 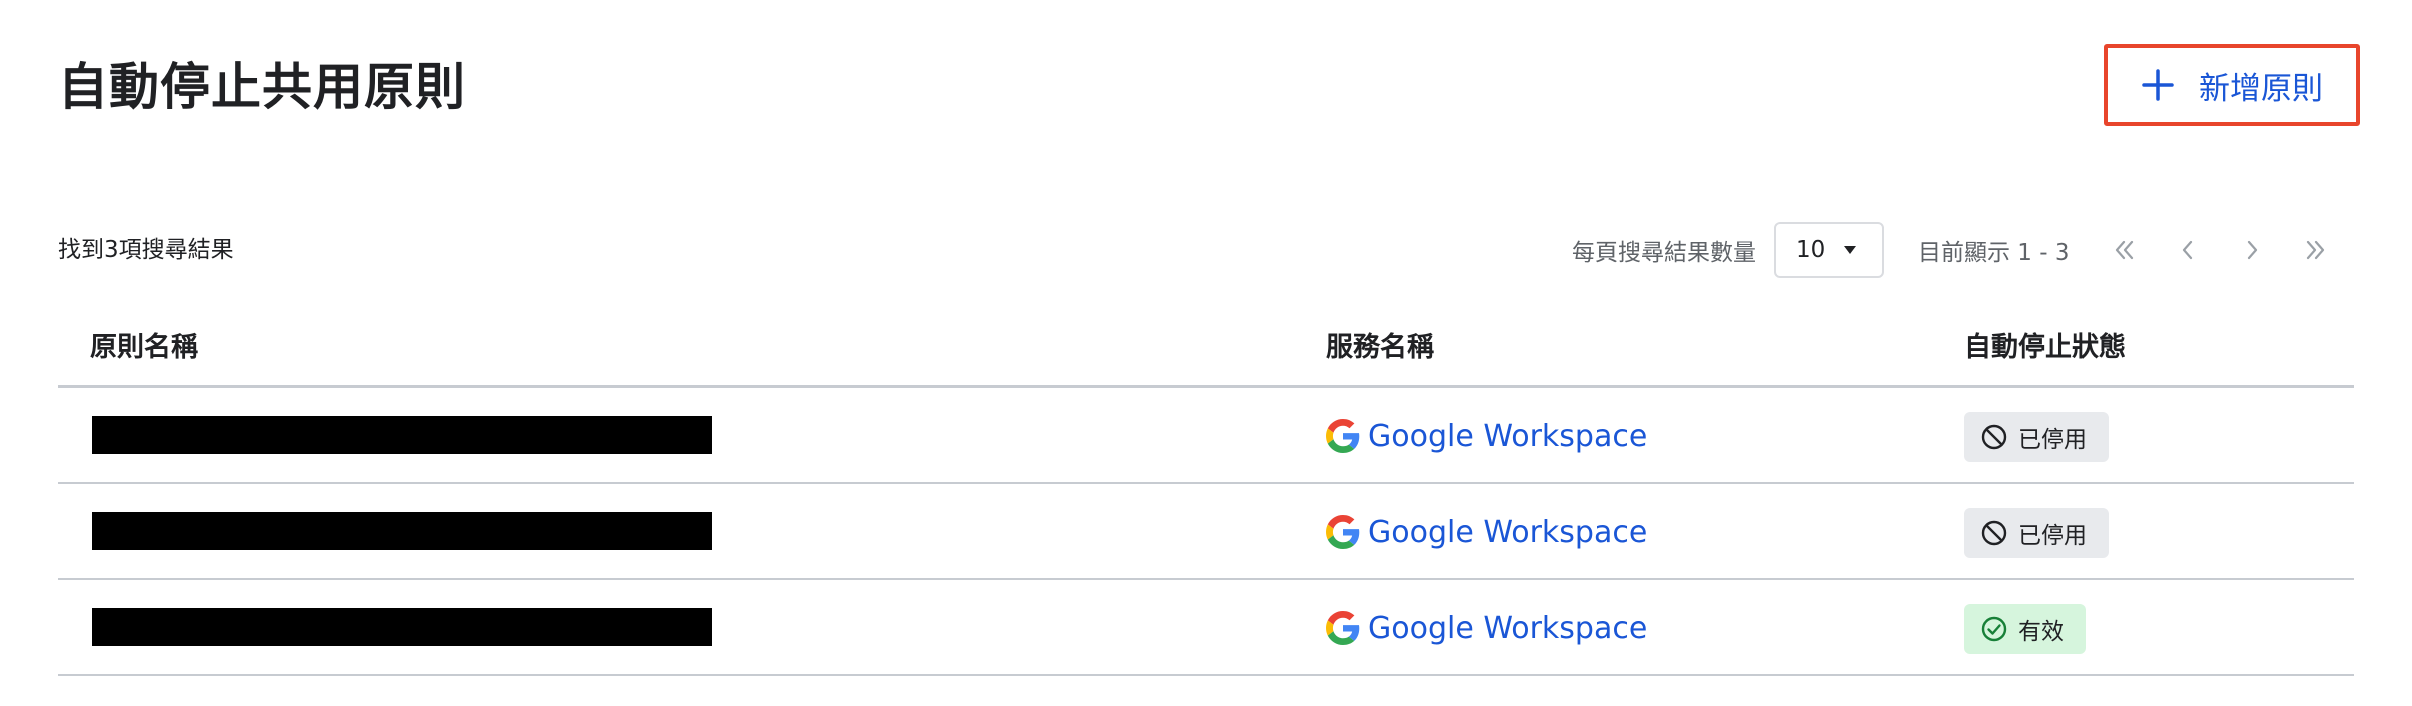 What do you see at coordinates (1380, 347) in the screenshot?
I see `column-header-service-name: 服務名稱` at bounding box center [1380, 347].